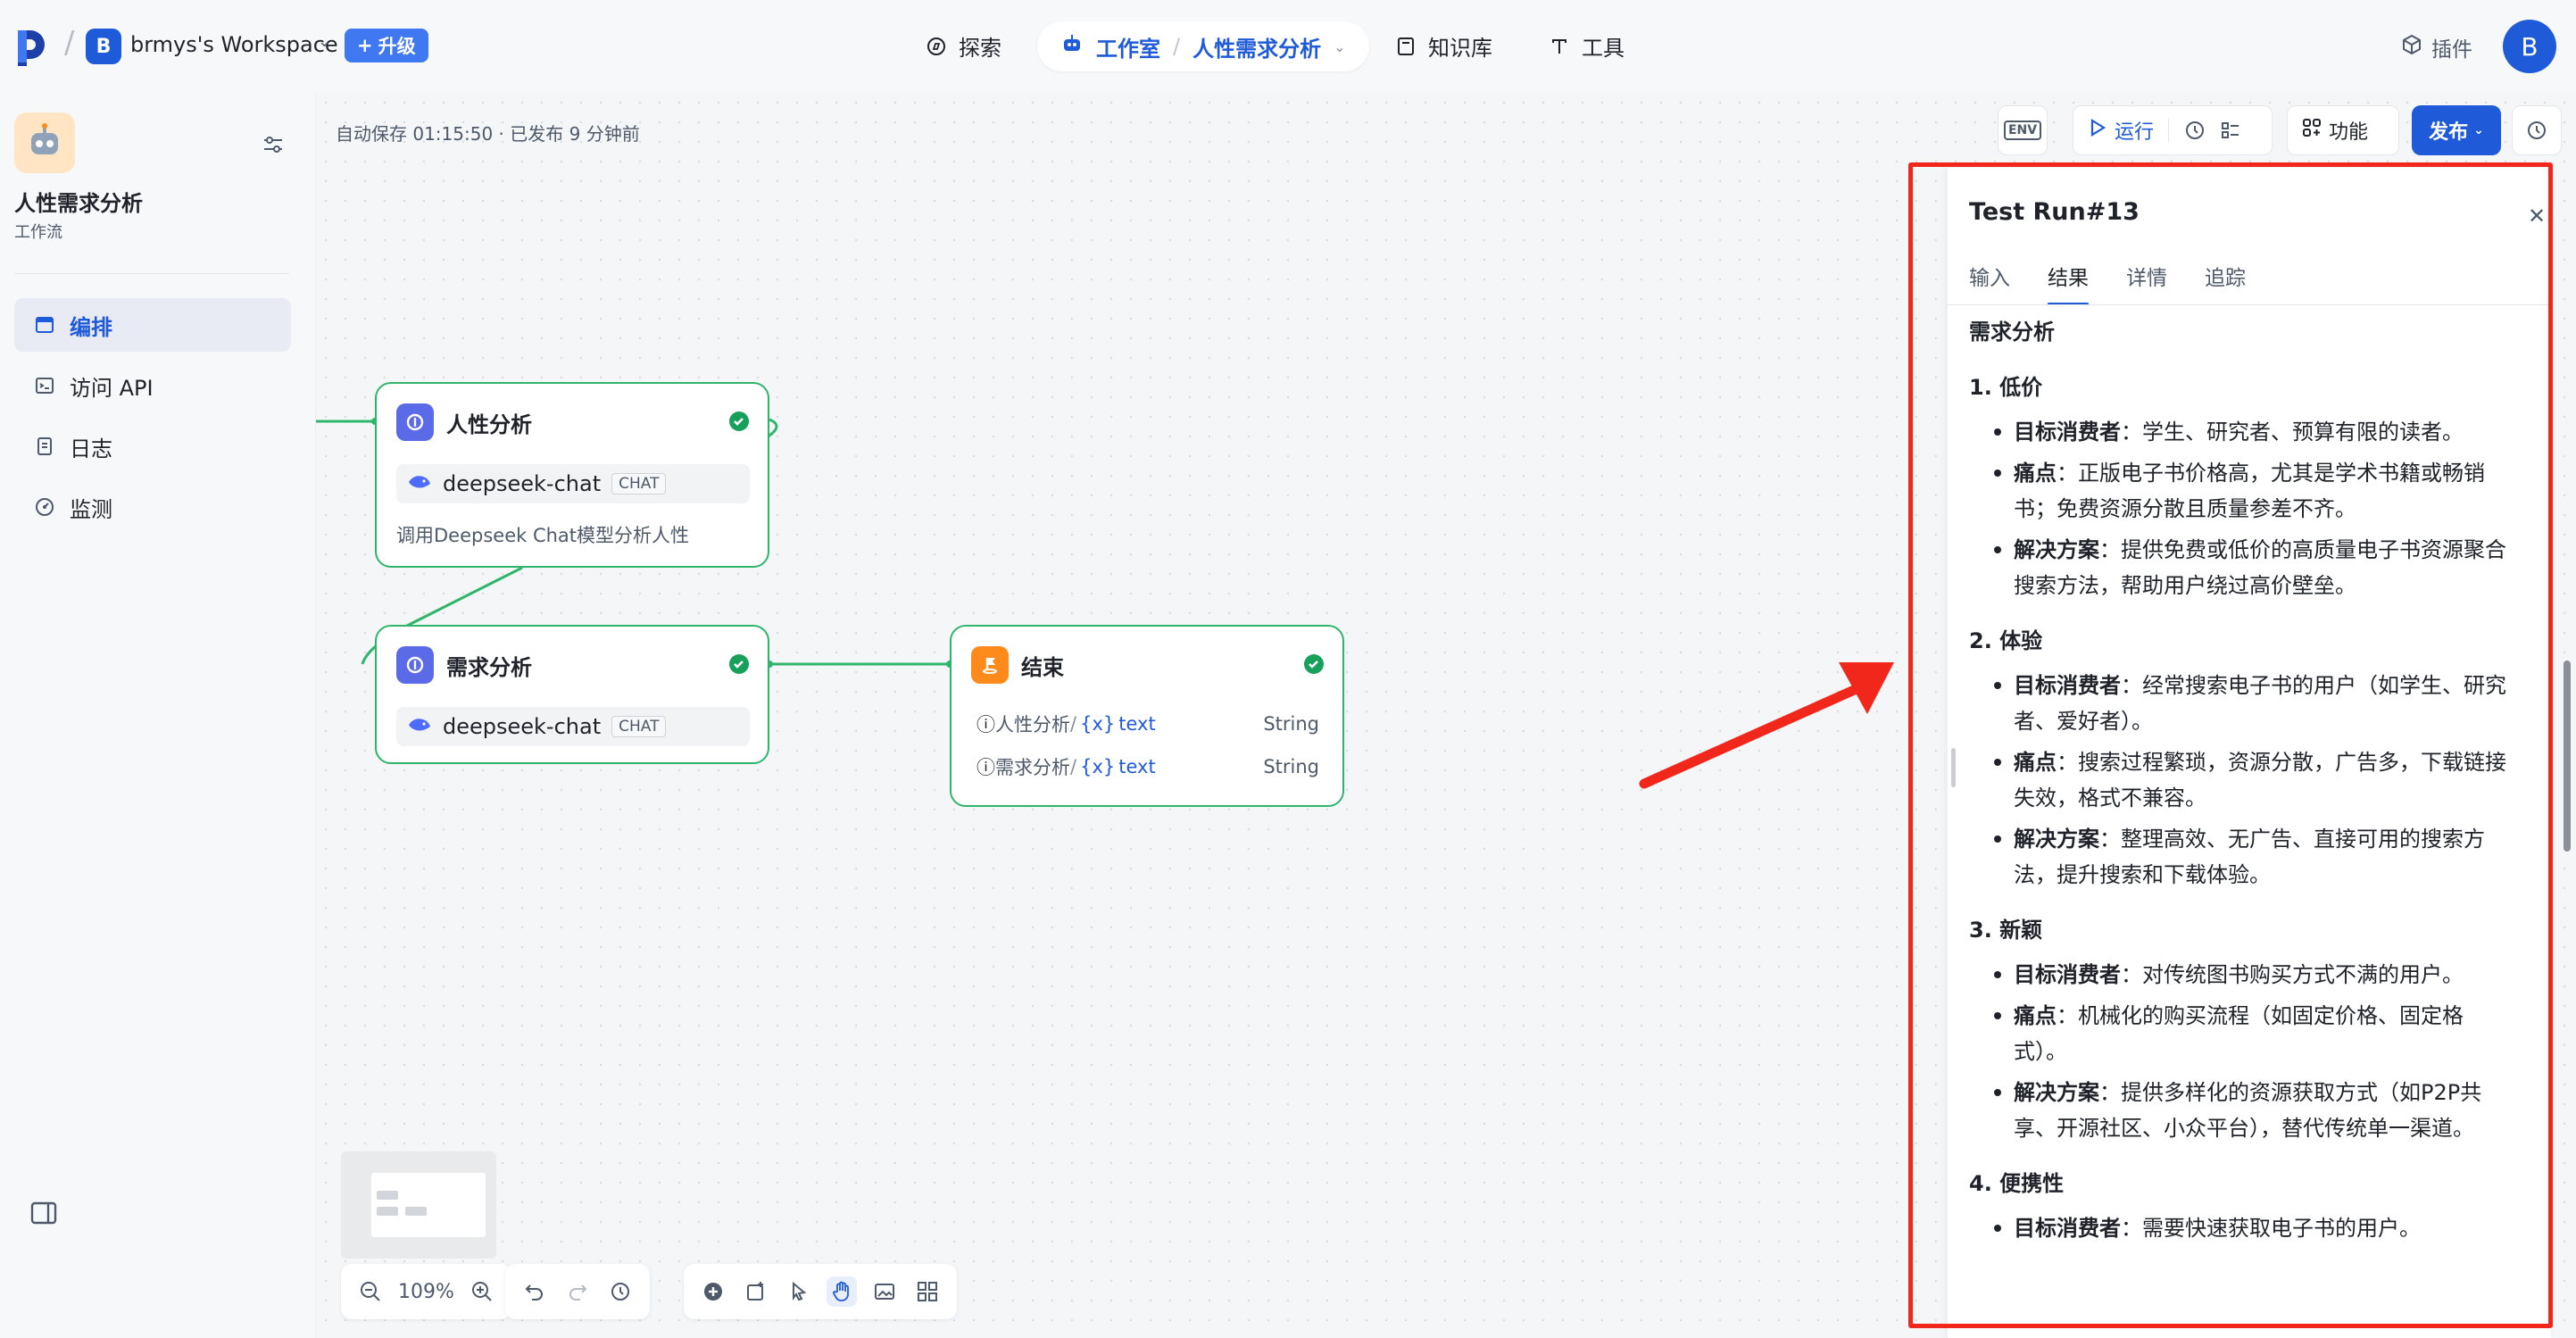  I want to click on history-controls, so click(578, 1291).